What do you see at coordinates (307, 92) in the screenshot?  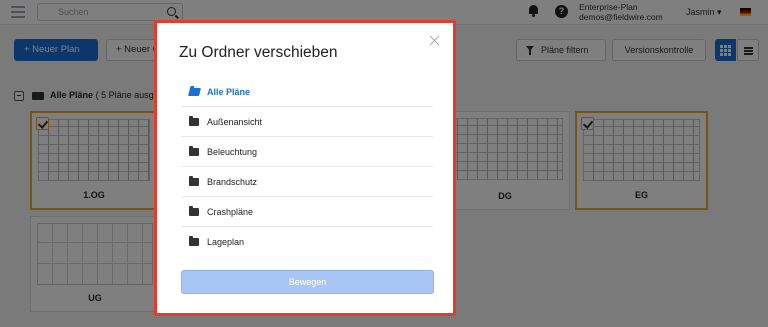 I see `folder-option-alle-plaene: Alle Pläne` at bounding box center [307, 92].